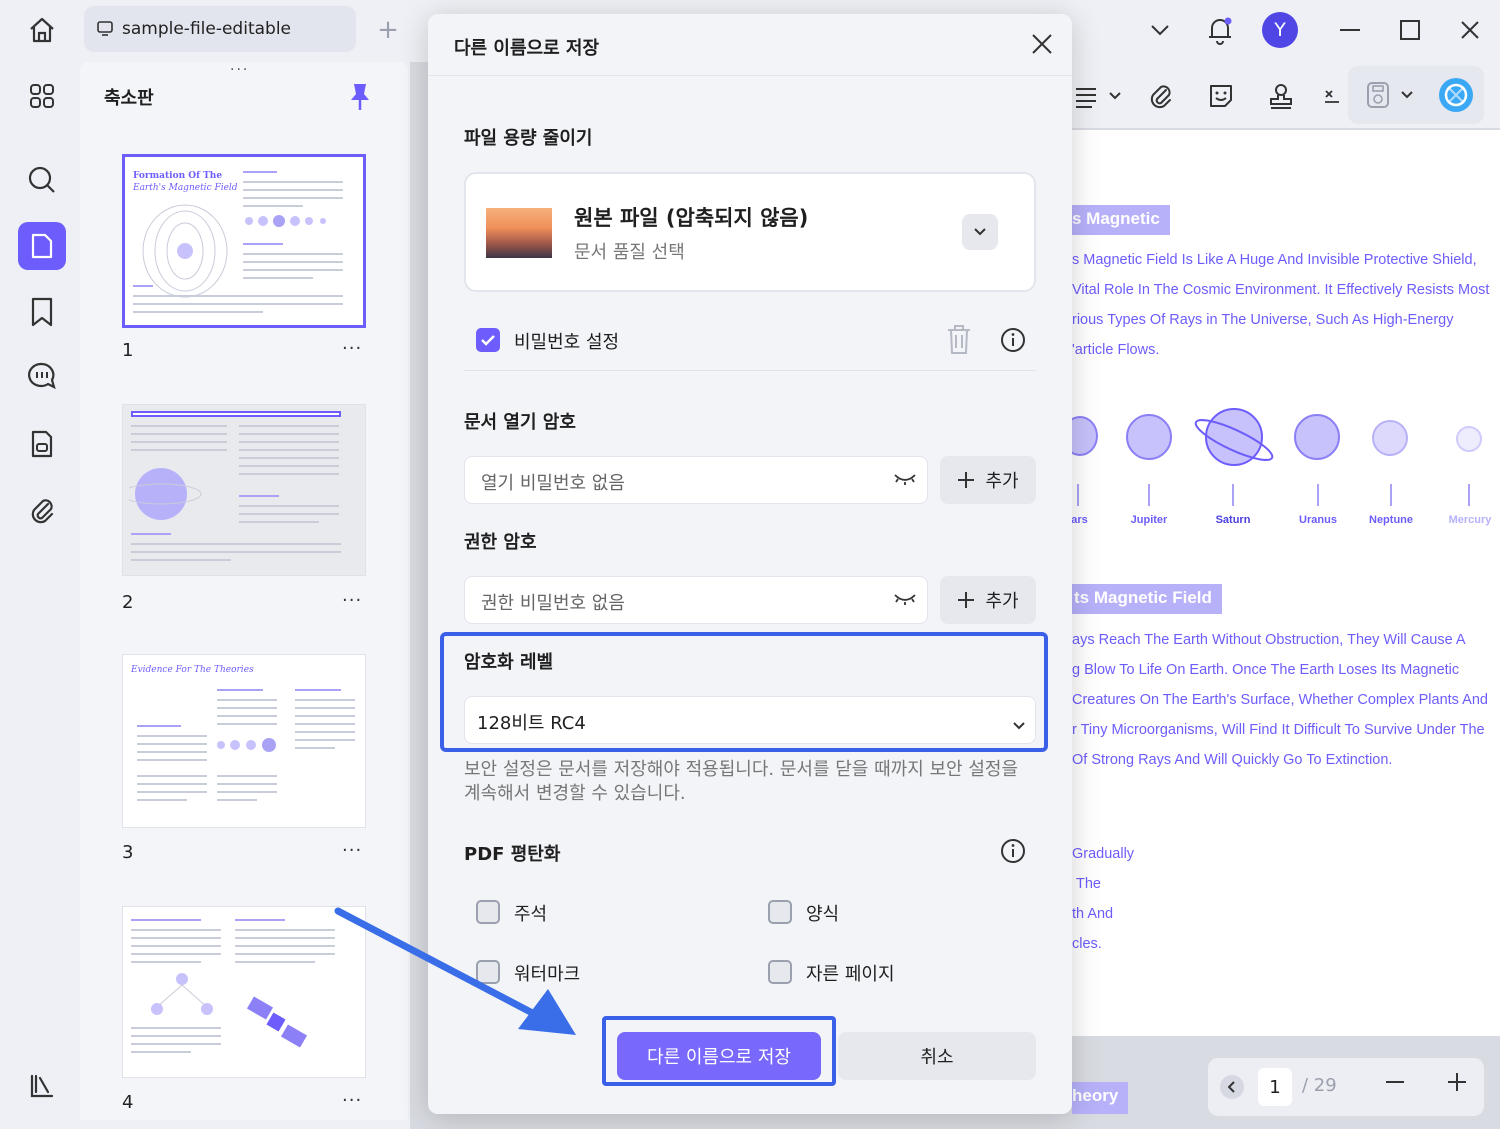  I want to click on doc-heading-magnetic-field: ts Magnetic Field, so click(1147, 599).